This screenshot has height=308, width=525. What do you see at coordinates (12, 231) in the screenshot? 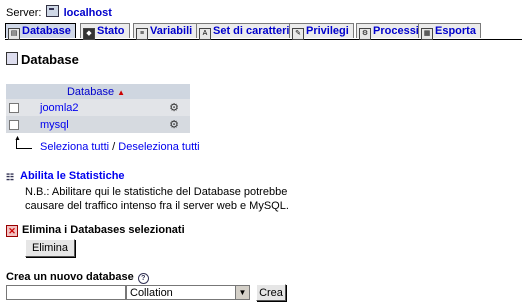
I see `delete-icon: ✕` at bounding box center [12, 231].